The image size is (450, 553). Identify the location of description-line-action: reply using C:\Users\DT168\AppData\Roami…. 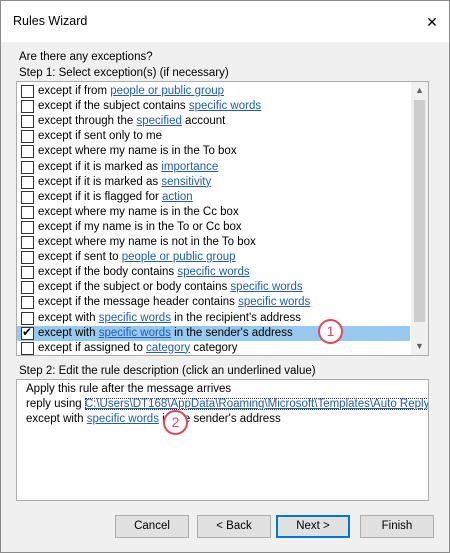
(227, 404).